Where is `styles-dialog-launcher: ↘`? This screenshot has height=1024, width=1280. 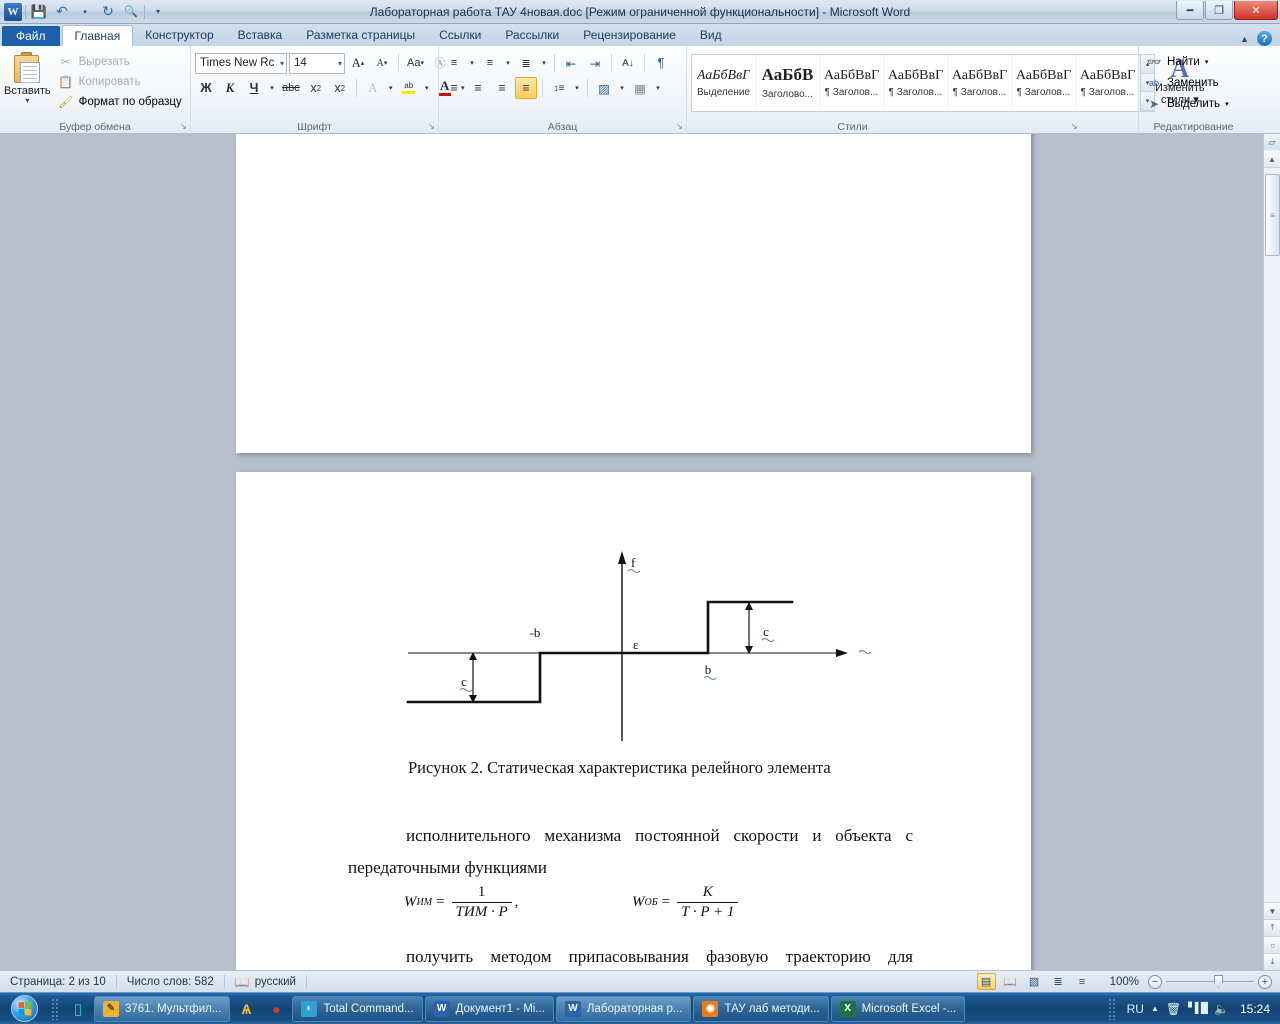 styles-dialog-launcher: ↘ is located at coordinates (1074, 126).